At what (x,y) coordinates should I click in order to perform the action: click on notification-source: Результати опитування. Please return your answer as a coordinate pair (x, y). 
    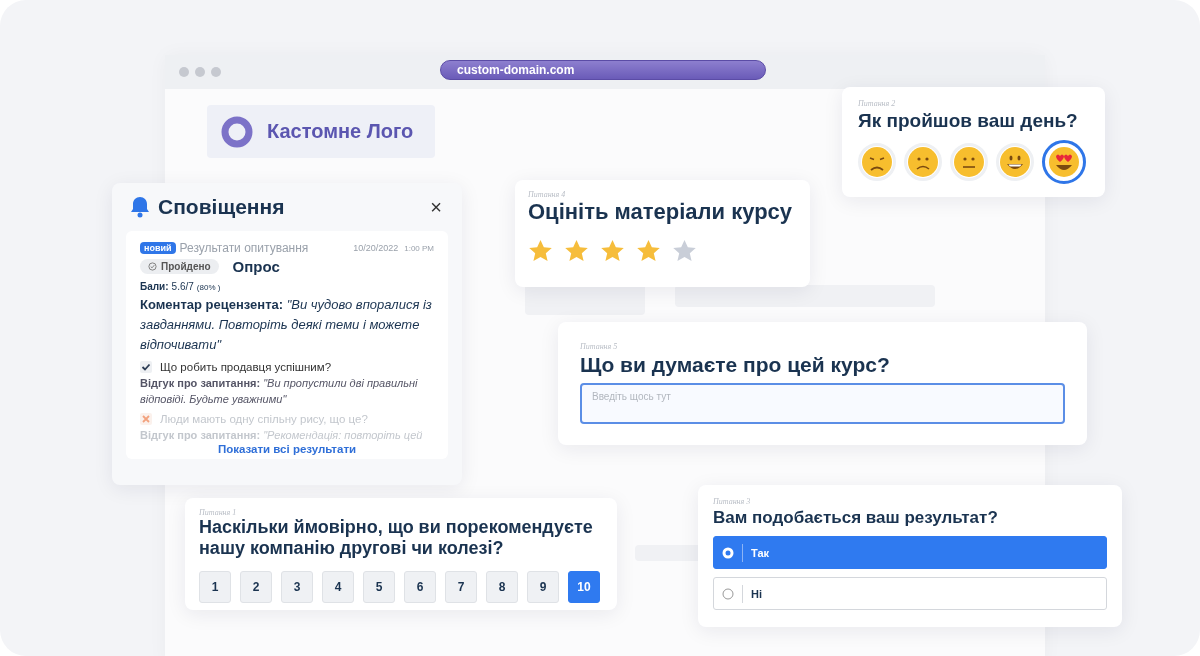
    Looking at the image, I should click on (244, 248).